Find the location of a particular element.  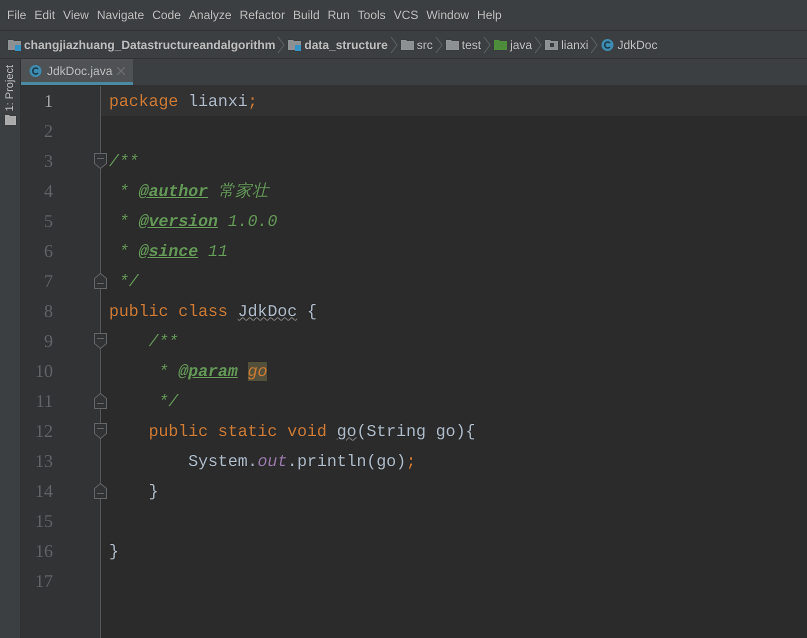

breadcrumb-item: JdkDoc is located at coordinates (637, 45).